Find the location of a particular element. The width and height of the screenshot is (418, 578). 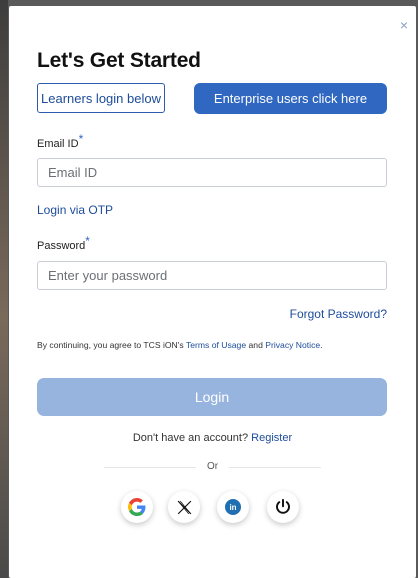

x-login-button is located at coordinates (184, 507).